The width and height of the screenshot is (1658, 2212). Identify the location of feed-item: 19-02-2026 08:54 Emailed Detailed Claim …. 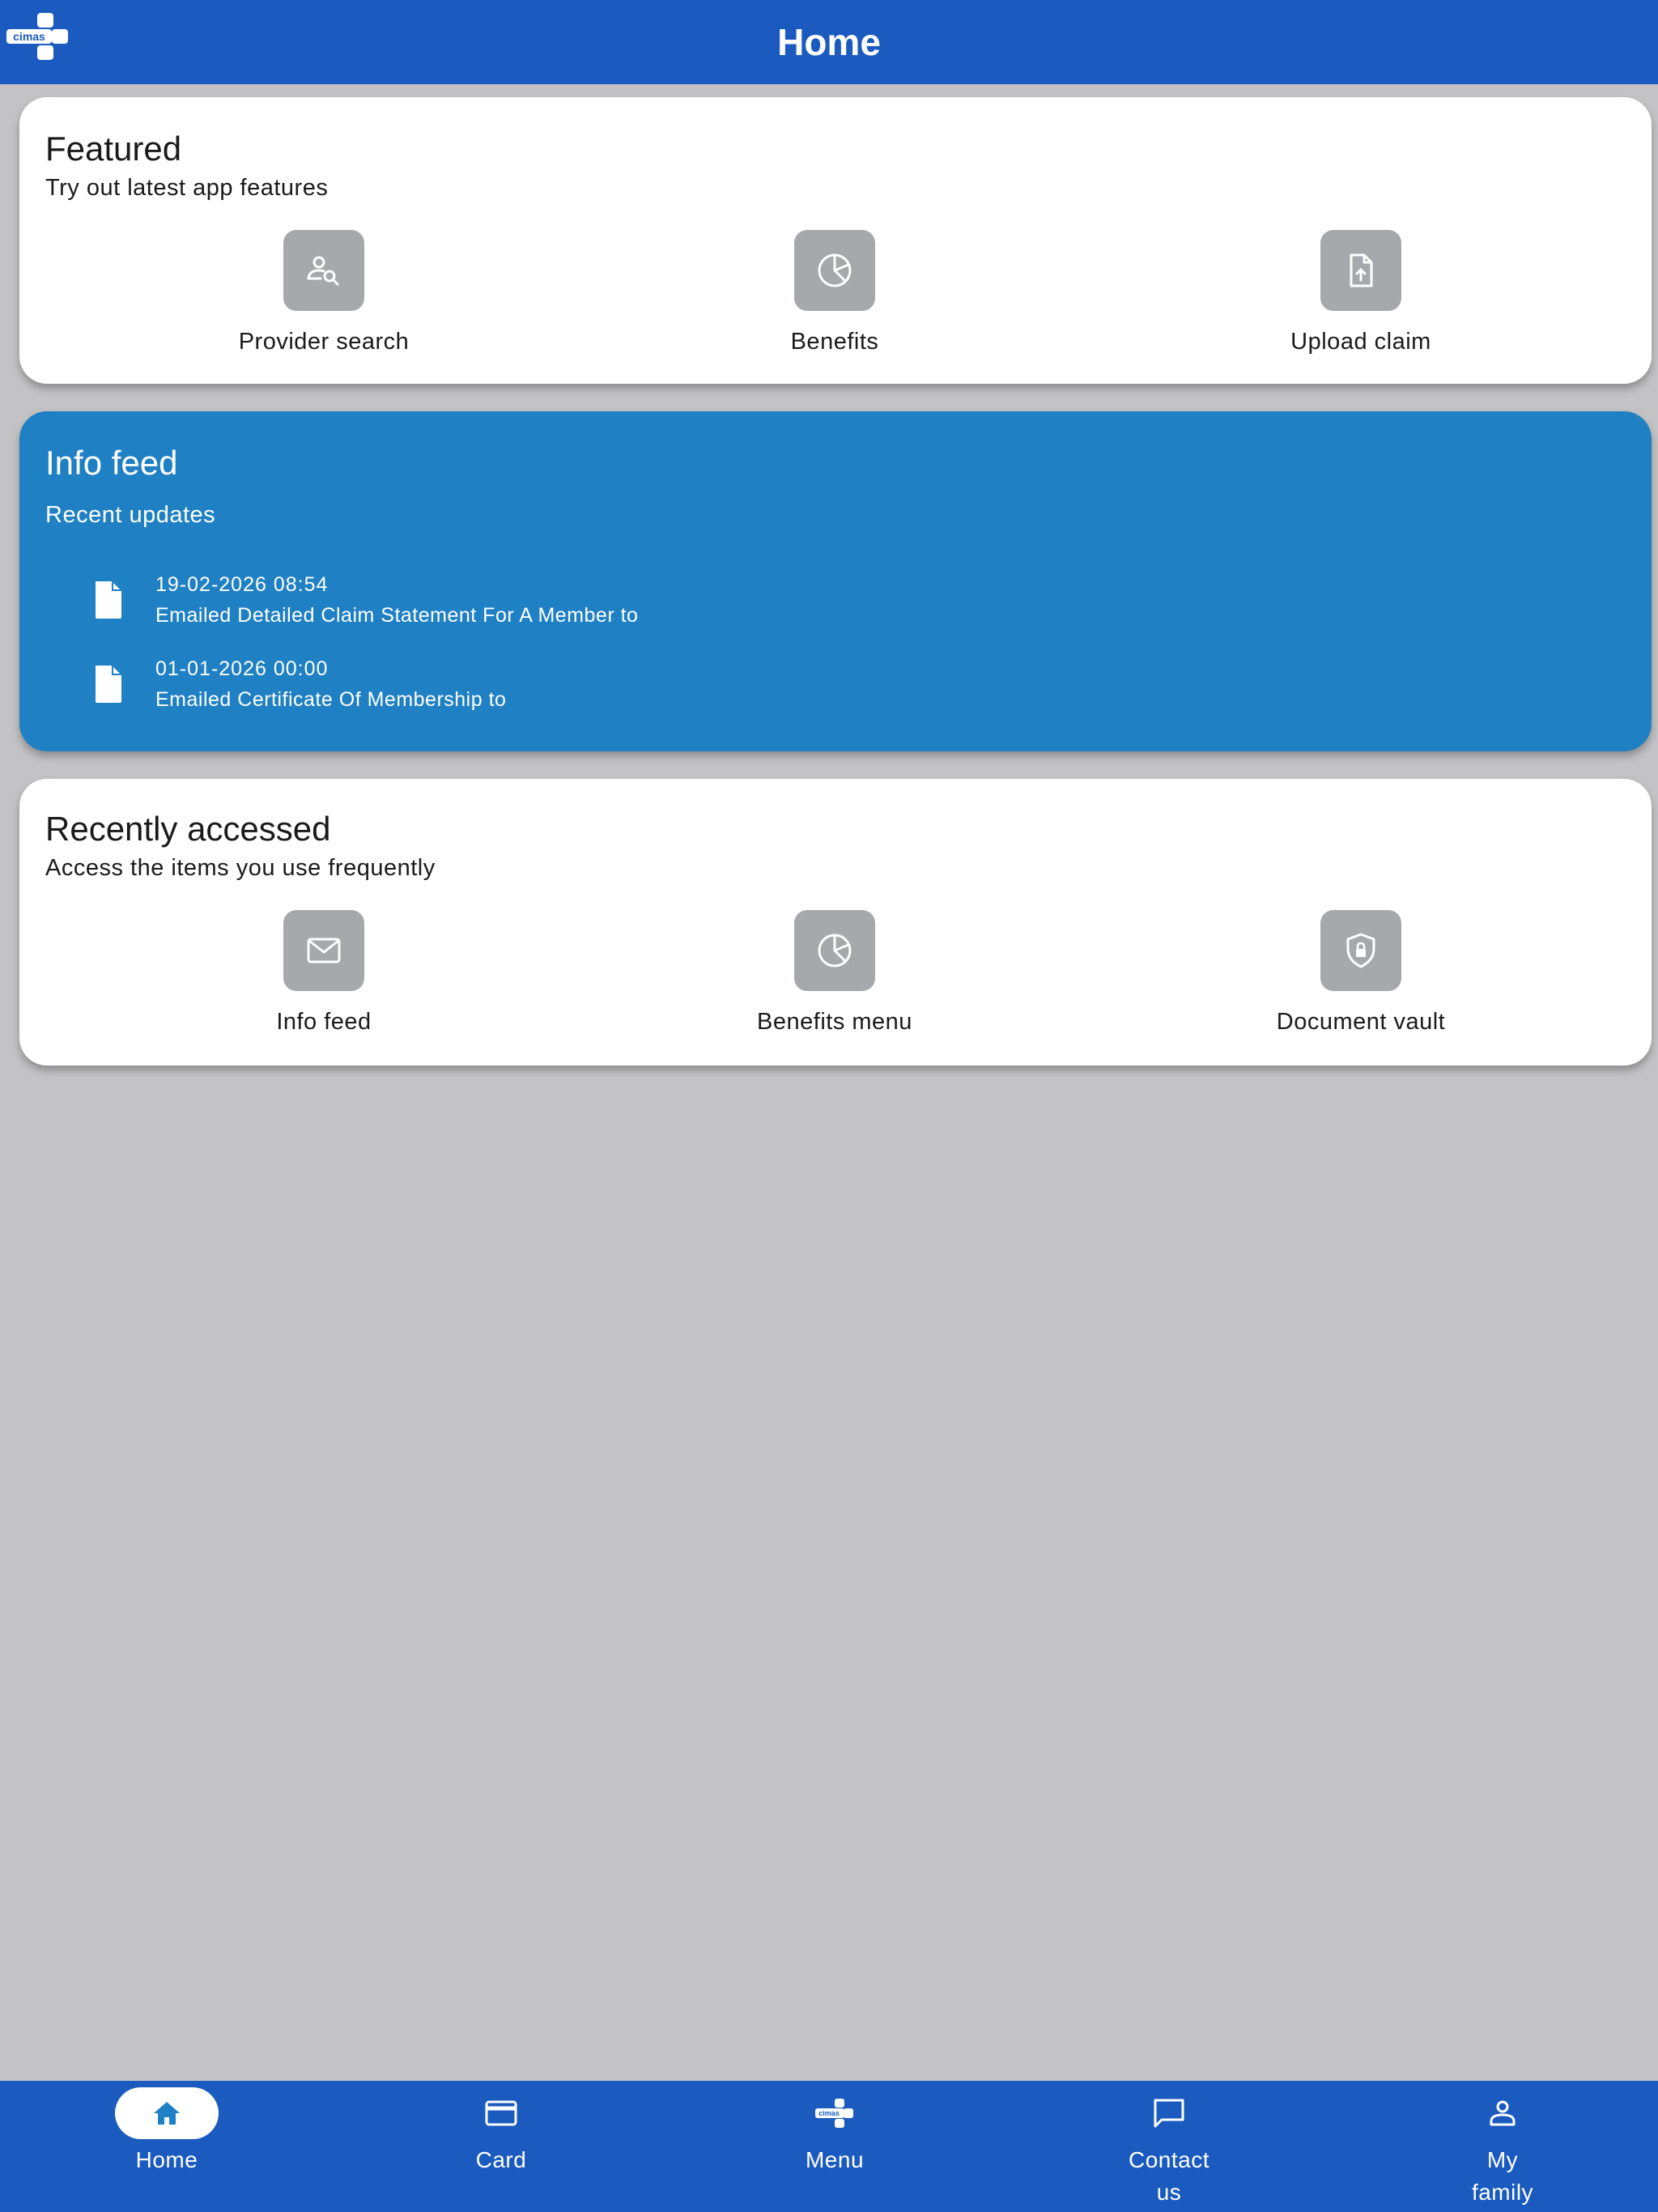
(553, 606).